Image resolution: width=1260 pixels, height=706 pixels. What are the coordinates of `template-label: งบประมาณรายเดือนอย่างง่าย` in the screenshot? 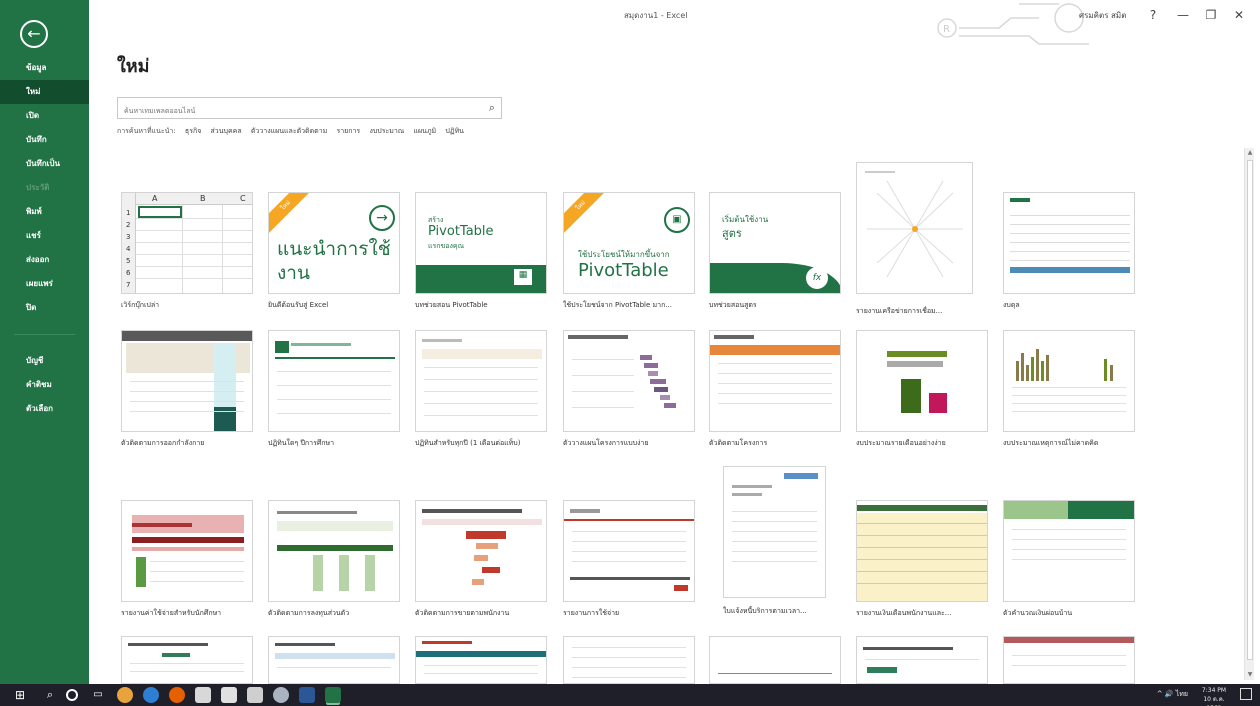 It's located at (901, 443).